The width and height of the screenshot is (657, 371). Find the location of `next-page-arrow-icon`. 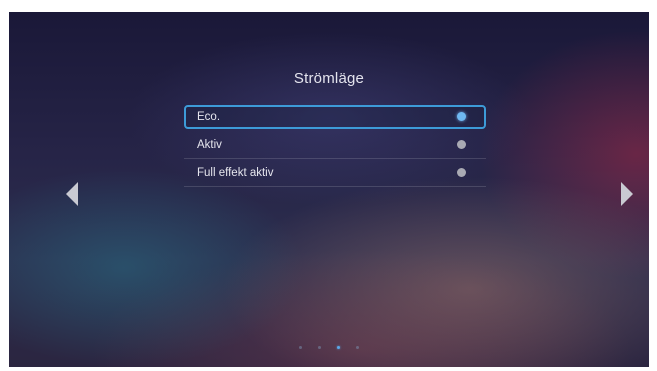

next-page-arrow-icon is located at coordinates (627, 194).